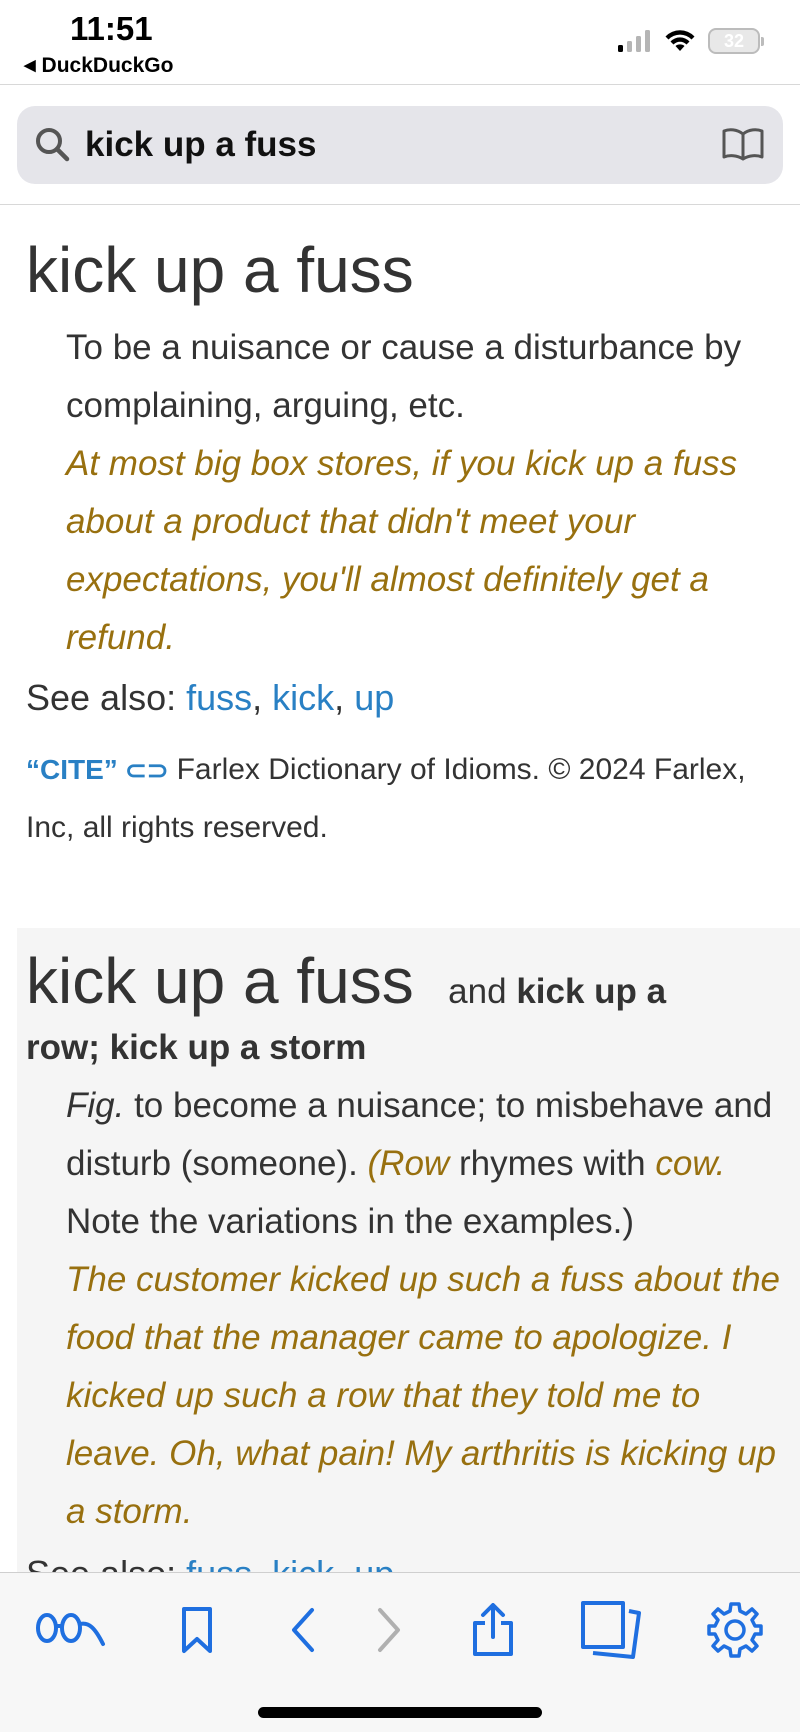  Describe the element at coordinates (143, 770) in the screenshot. I see `link-chain-icon: ⊂⊃` at that location.